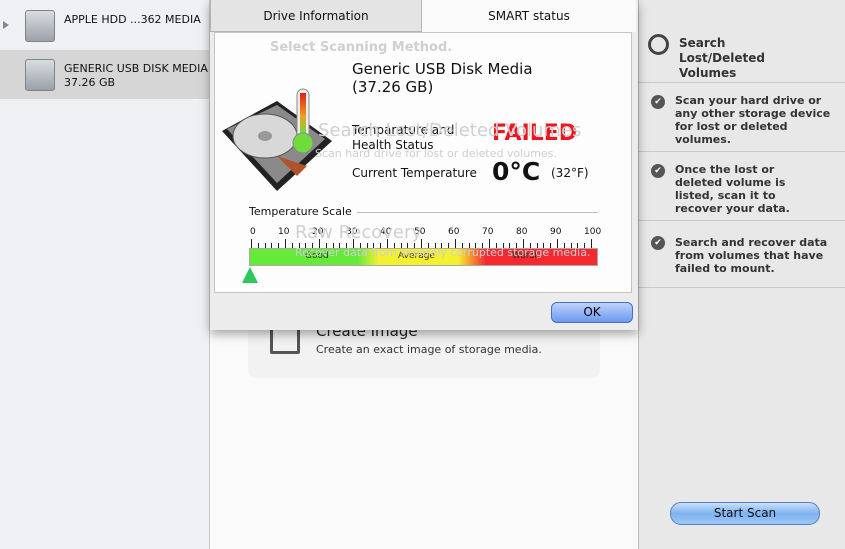 This screenshot has height=549, width=845. What do you see at coordinates (6, 25) in the screenshot?
I see `disclosure-triangle-icon` at bounding box center [6, 25].